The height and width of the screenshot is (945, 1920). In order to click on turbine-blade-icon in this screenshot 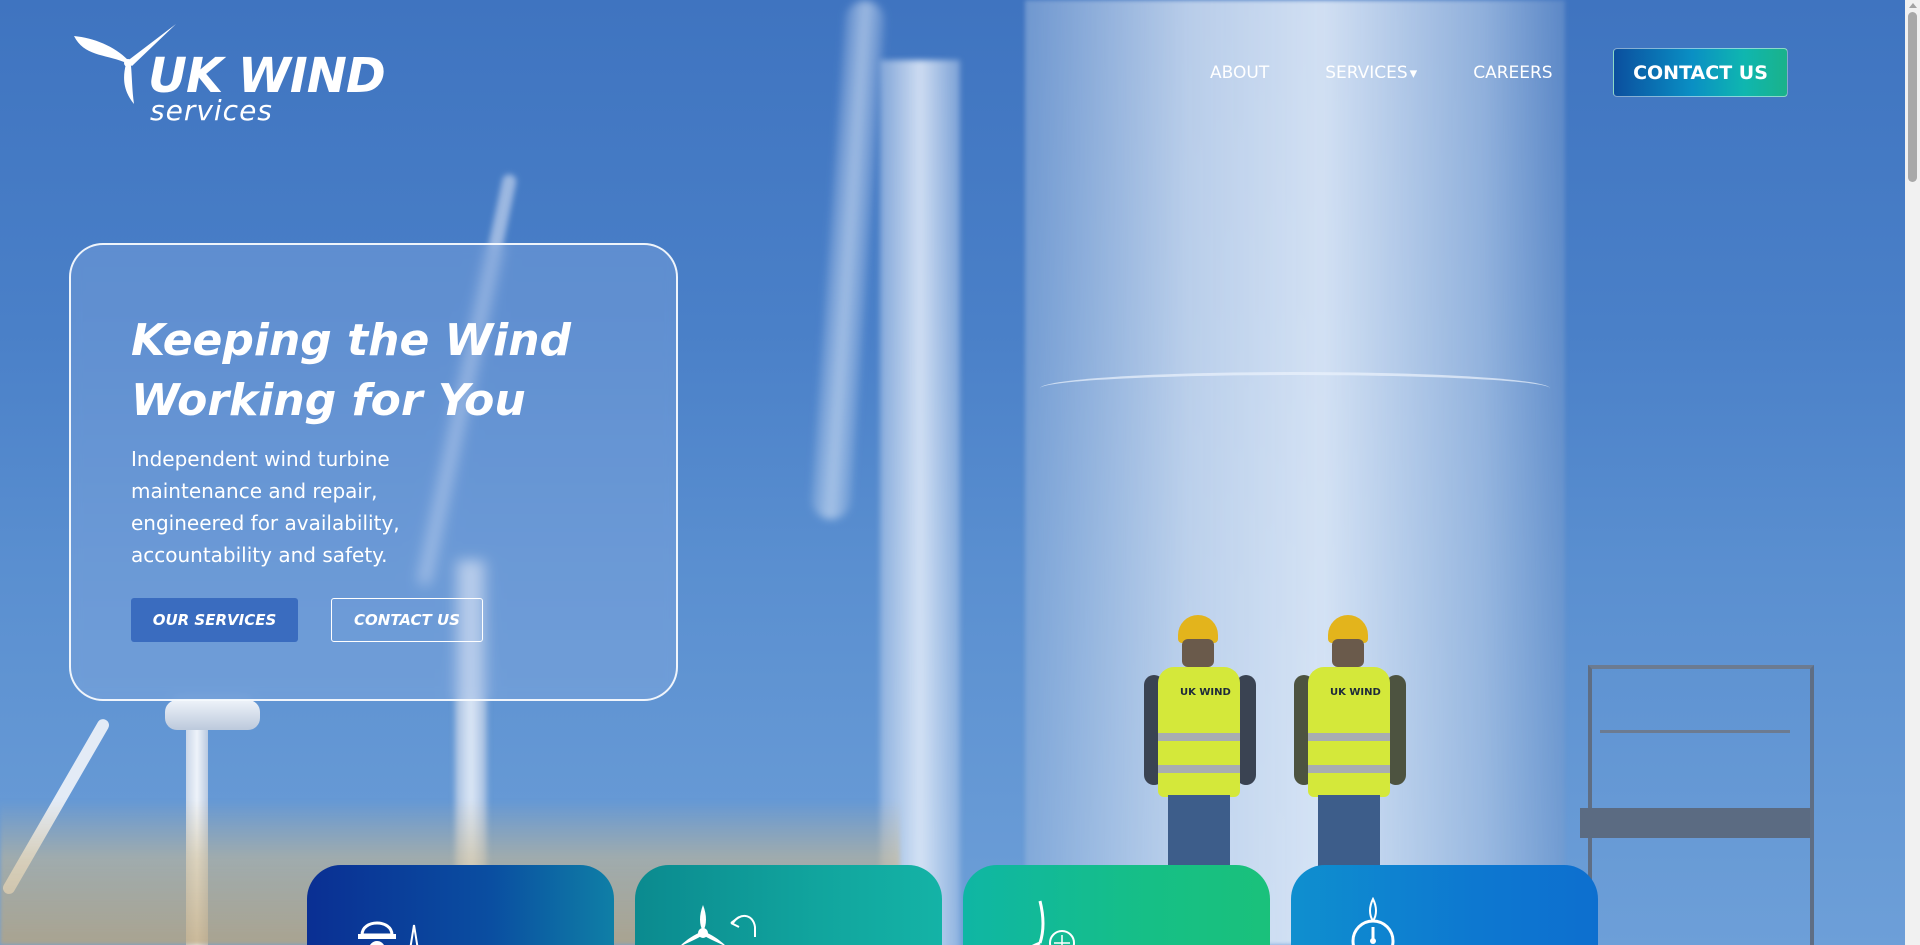, I will do `click(1053, 922)`.